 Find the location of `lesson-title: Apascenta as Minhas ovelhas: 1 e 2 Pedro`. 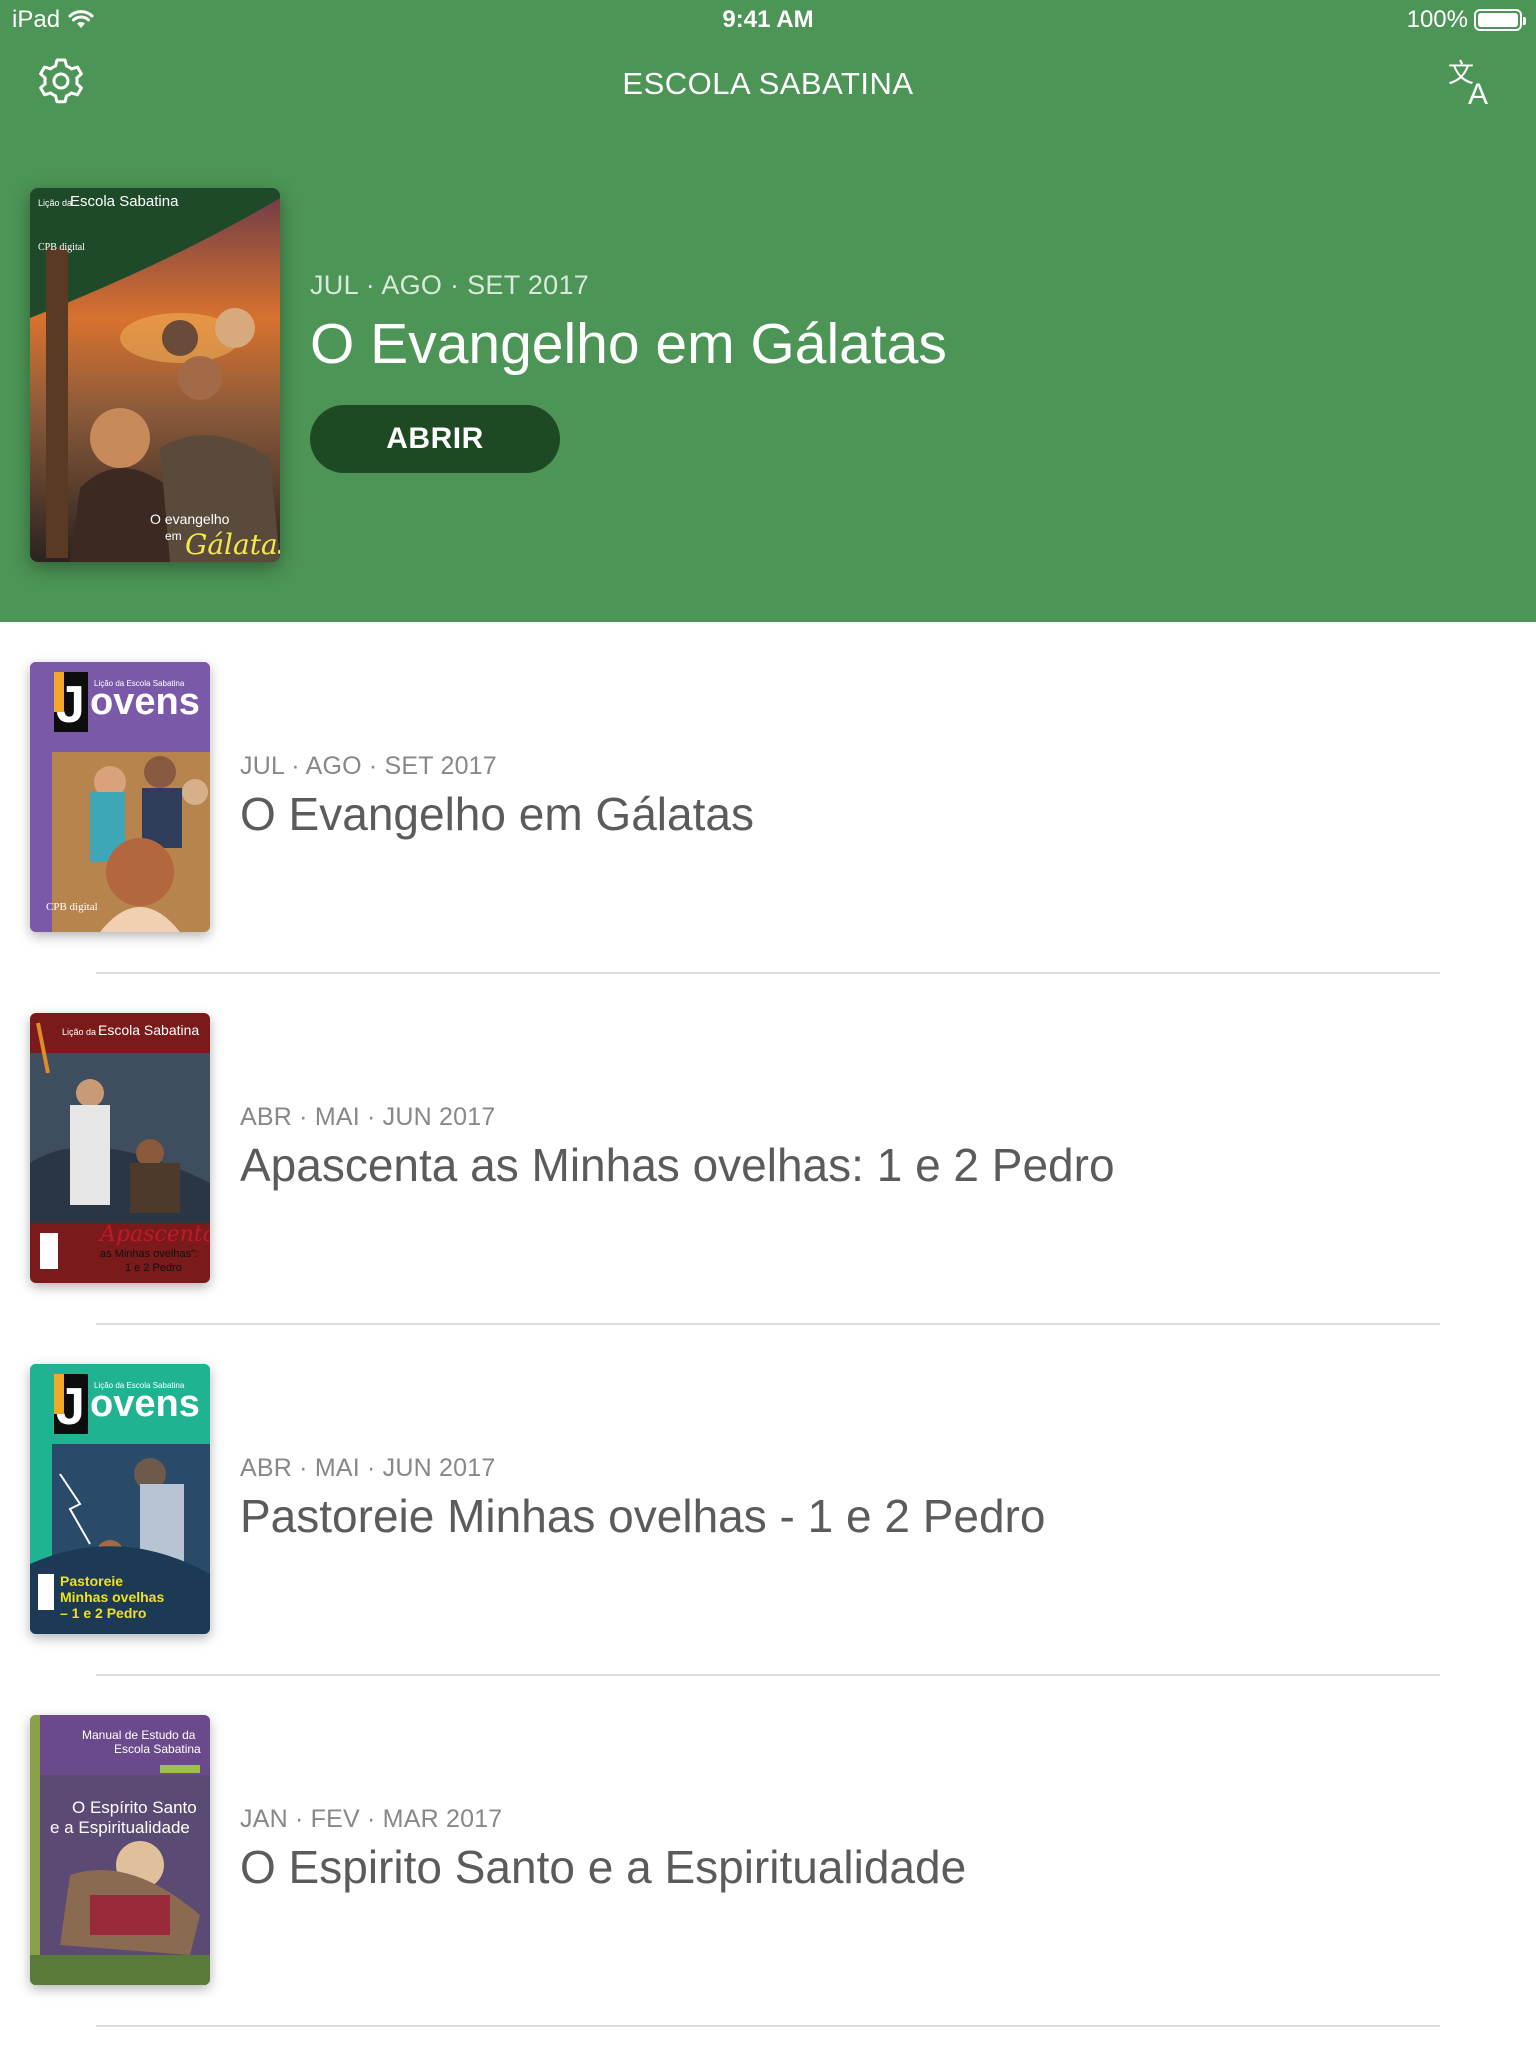

lesson-title: Apascenta as Minhas ovelhas: 1 e 2 Pedro is located at coordinates (677, 1165).